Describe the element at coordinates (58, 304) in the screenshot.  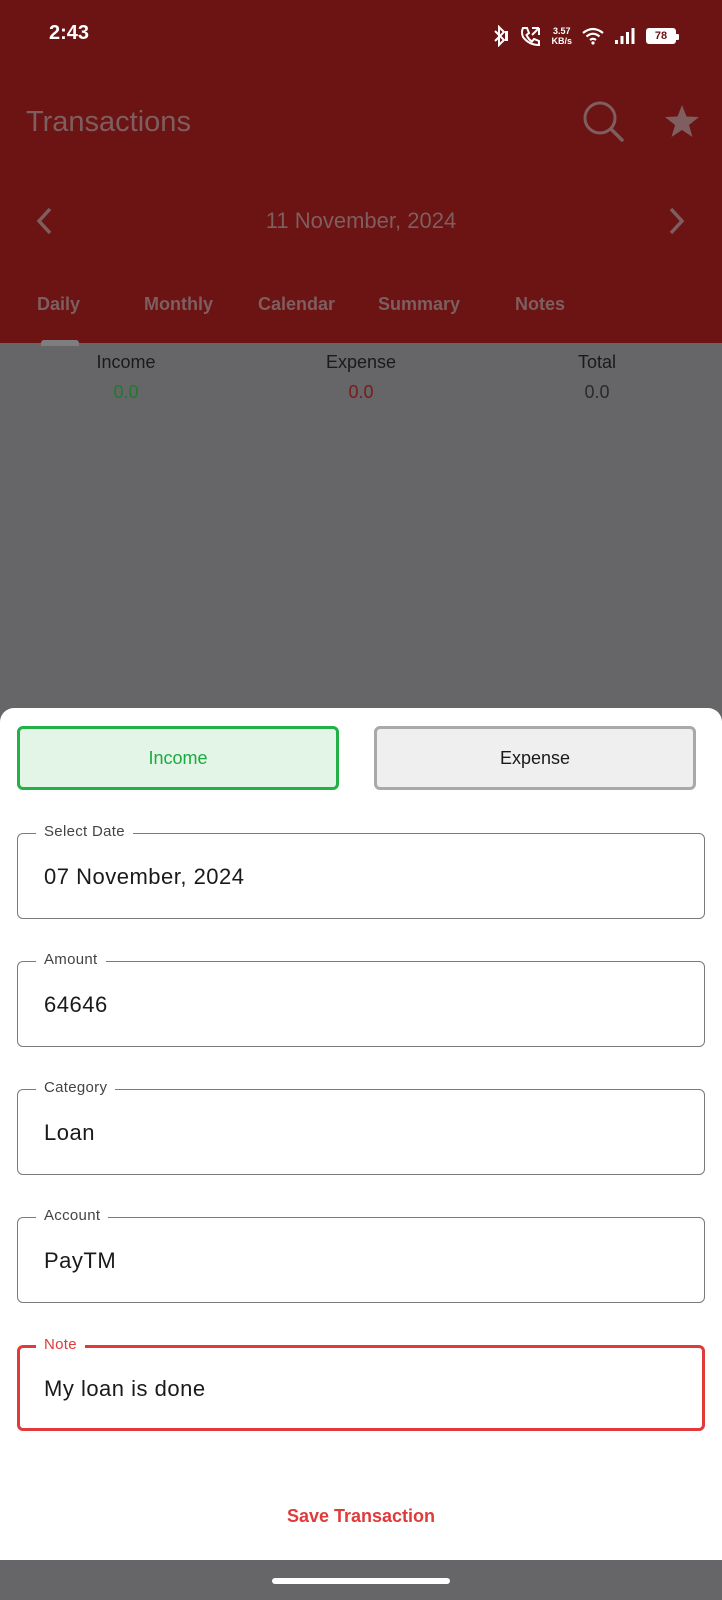
I see `tab-daily: Daily` at that location.